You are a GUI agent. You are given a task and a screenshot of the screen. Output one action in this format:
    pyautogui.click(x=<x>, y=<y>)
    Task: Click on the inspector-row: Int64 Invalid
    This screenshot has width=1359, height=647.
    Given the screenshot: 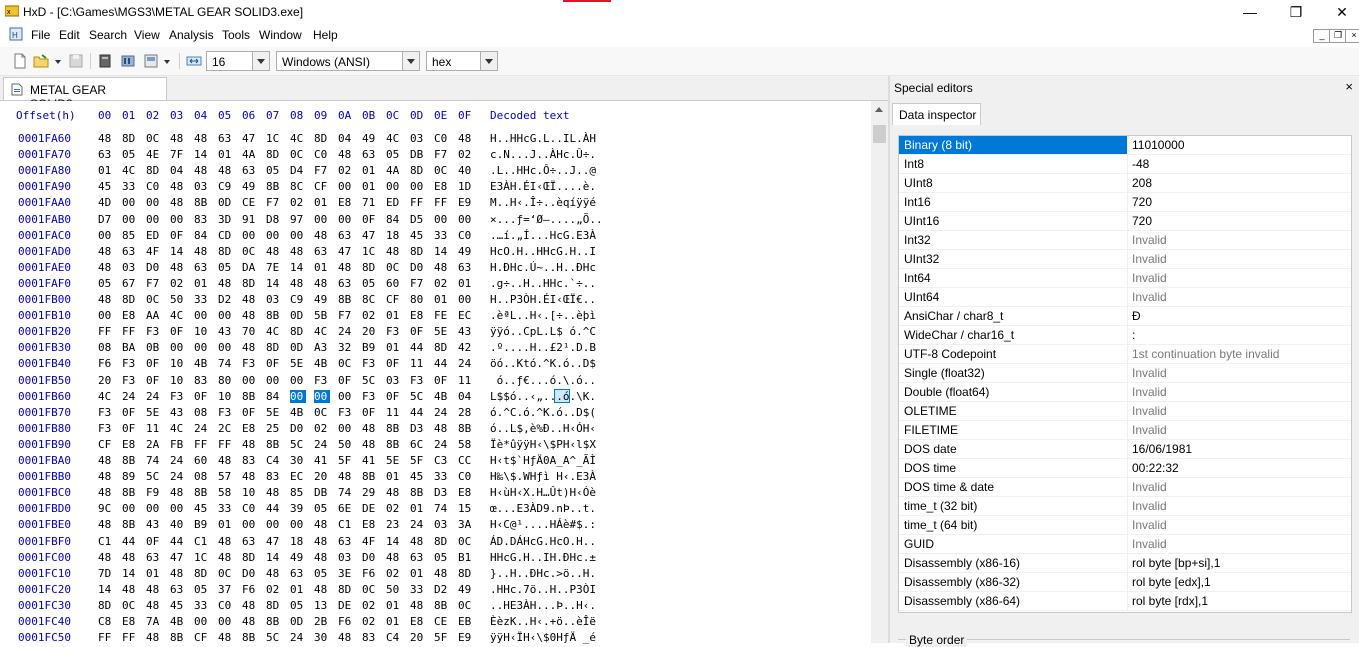 What is the action you would take?
    pyautogui.click(x=1125, y=278)
    